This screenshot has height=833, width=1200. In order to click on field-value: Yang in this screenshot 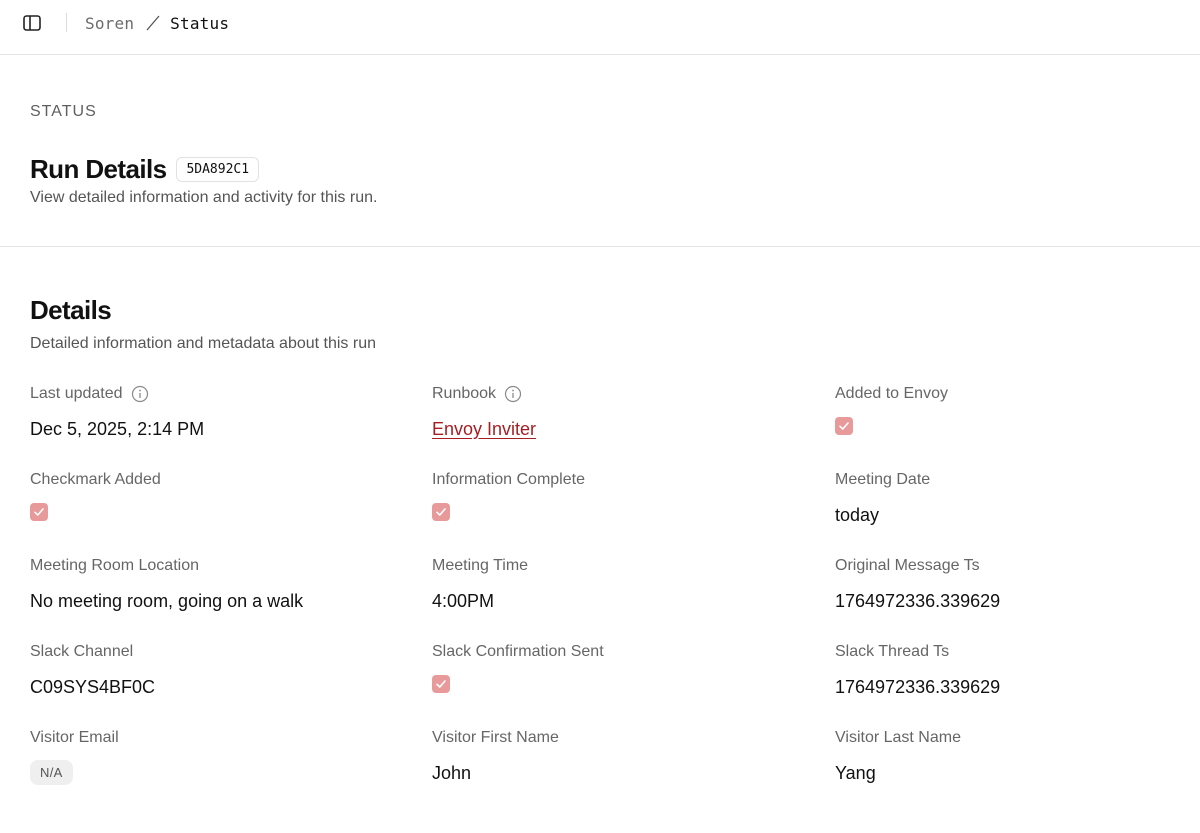, I will do `click(855, 772)`.